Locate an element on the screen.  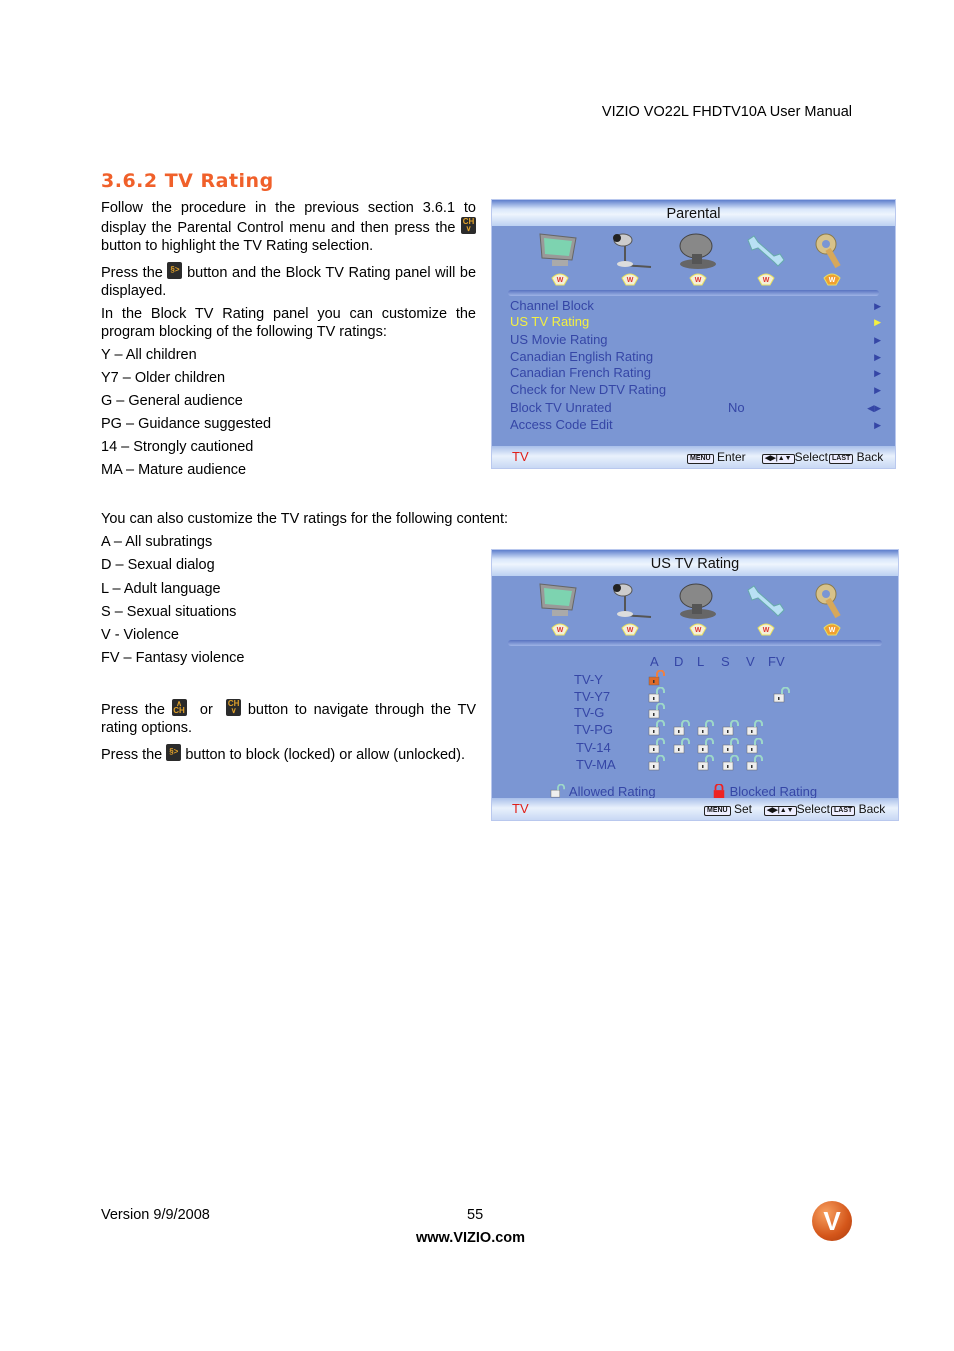
section-title: 3.6.2 TV Rating is located at coordinates (187, 181).